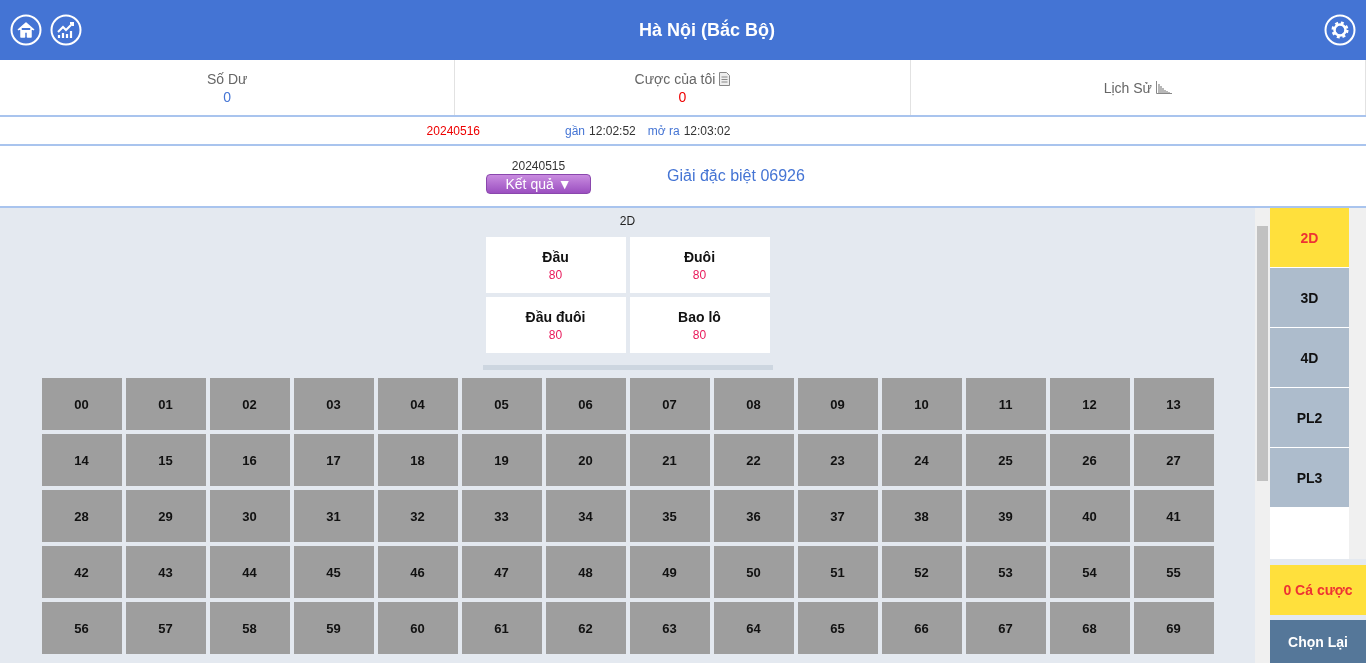  Describe the element at coordinates (417, 460) in the screenshot. I see `number-button: 18` at that location.